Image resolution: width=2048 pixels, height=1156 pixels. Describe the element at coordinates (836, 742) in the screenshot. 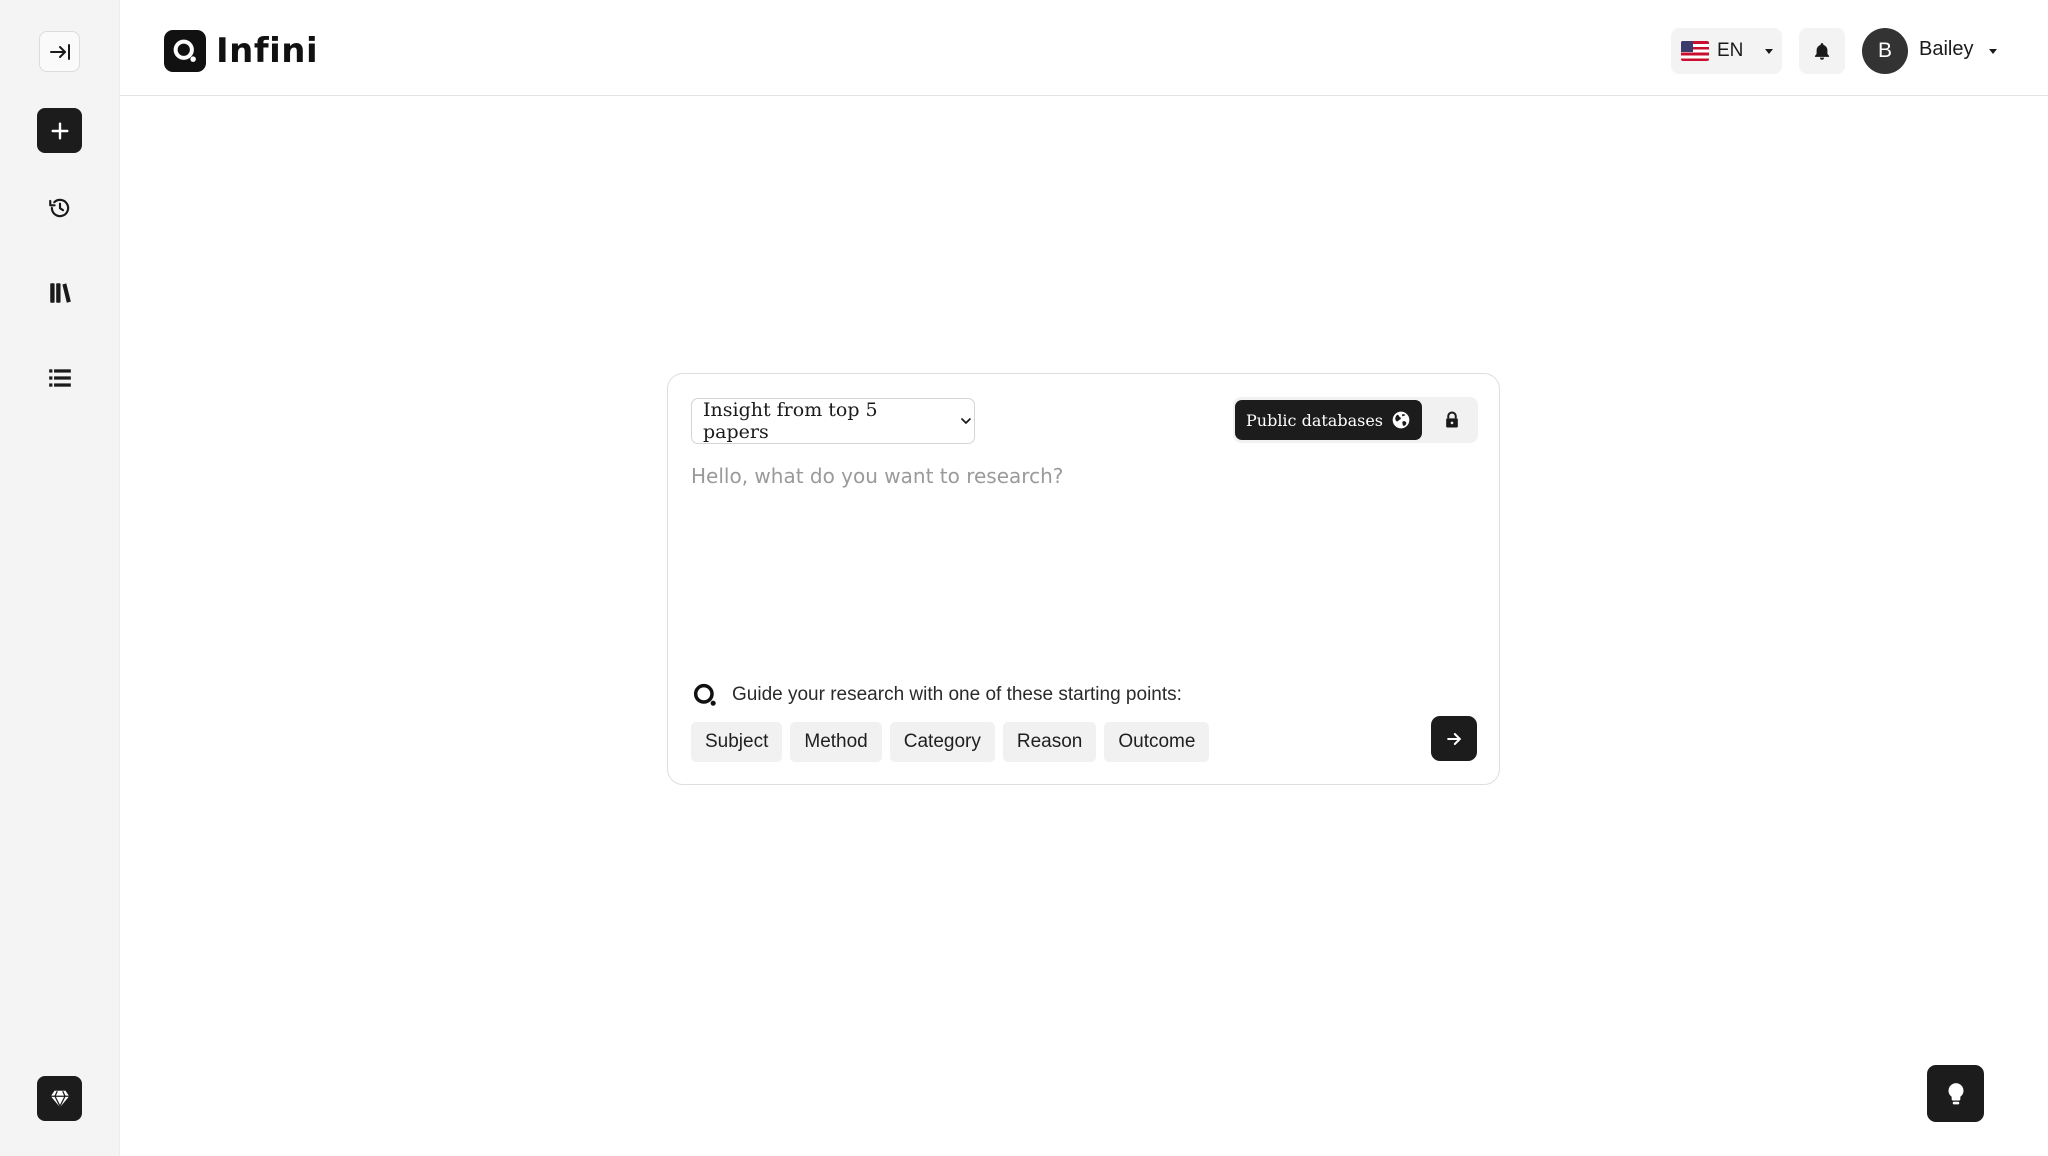

I see `chip-method: Method` at that location.